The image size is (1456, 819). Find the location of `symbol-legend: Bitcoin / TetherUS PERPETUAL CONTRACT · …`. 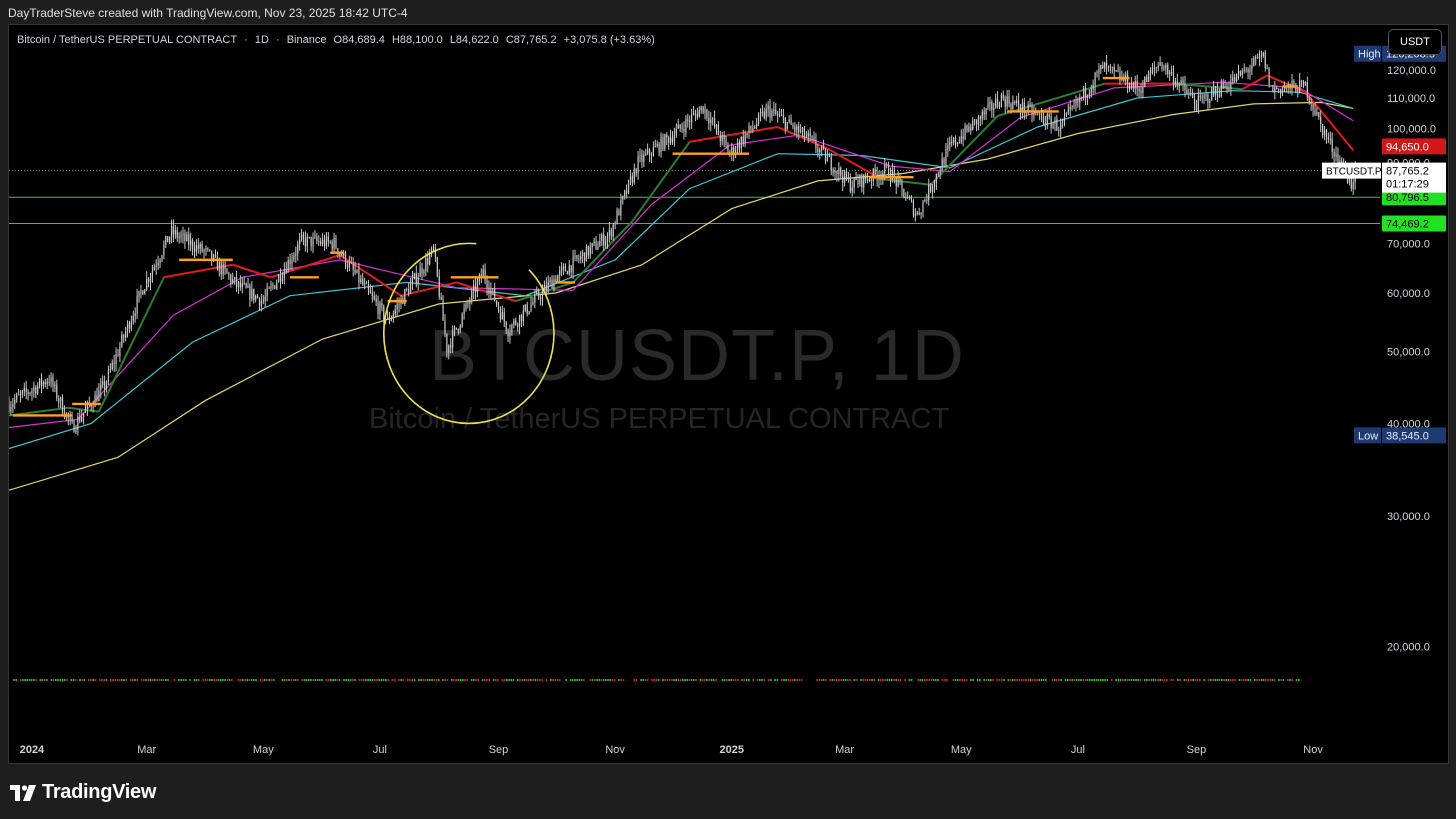

symbol-legend: Bitcoin / TetherUS PERPETUAL CONTRACT · … is located at coordinates (338, 40).